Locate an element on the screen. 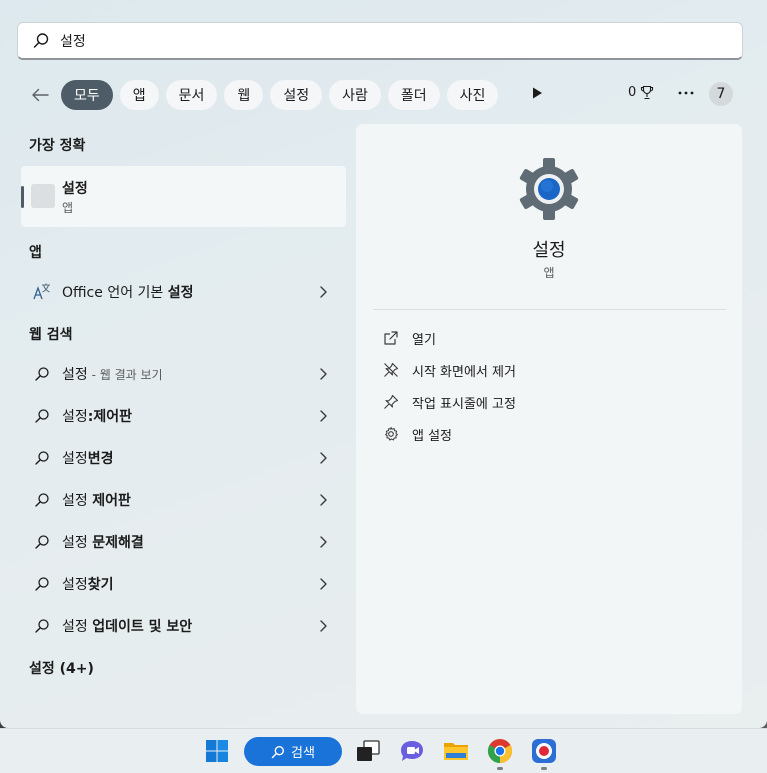  filter-chip-photos: 사진 is located at coordinates (472, 95).